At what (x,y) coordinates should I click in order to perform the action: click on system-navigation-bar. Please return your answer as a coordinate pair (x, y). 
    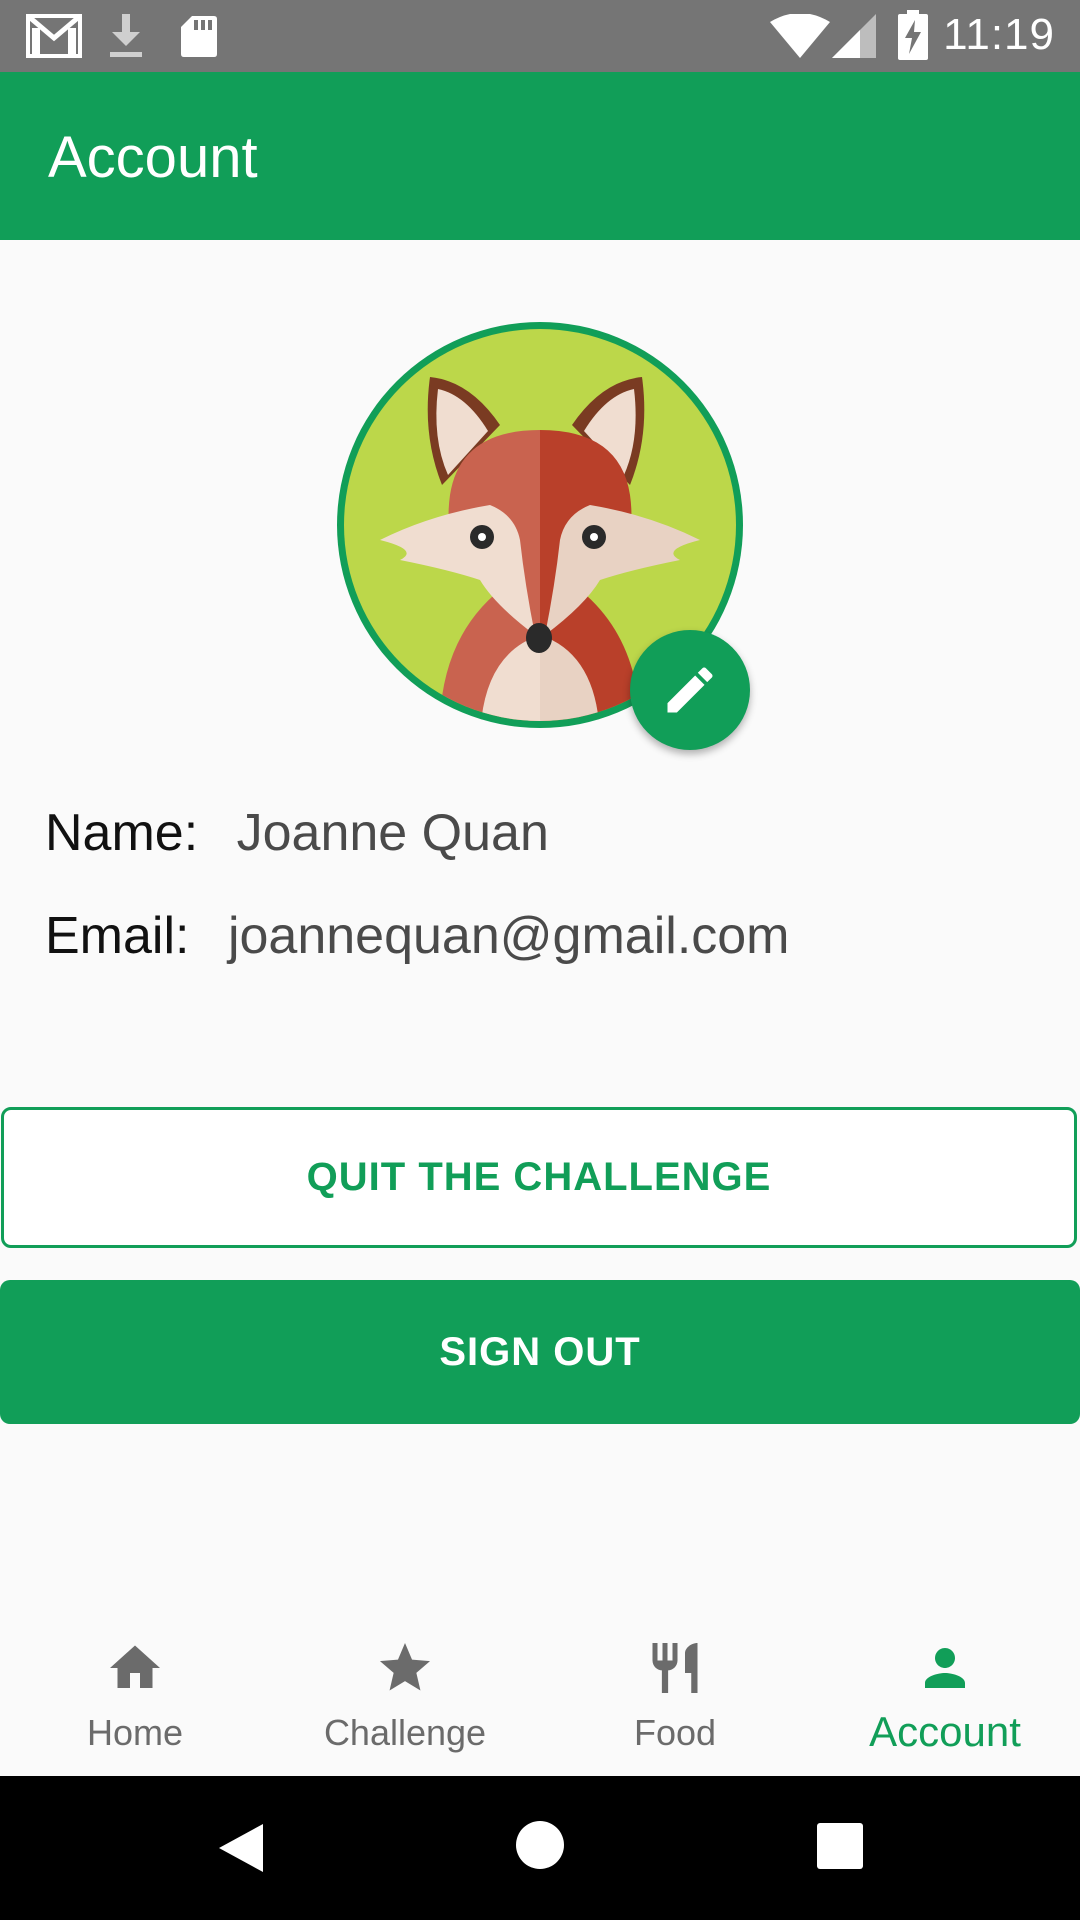
    Looking at the image, I should click on (540, 1848).